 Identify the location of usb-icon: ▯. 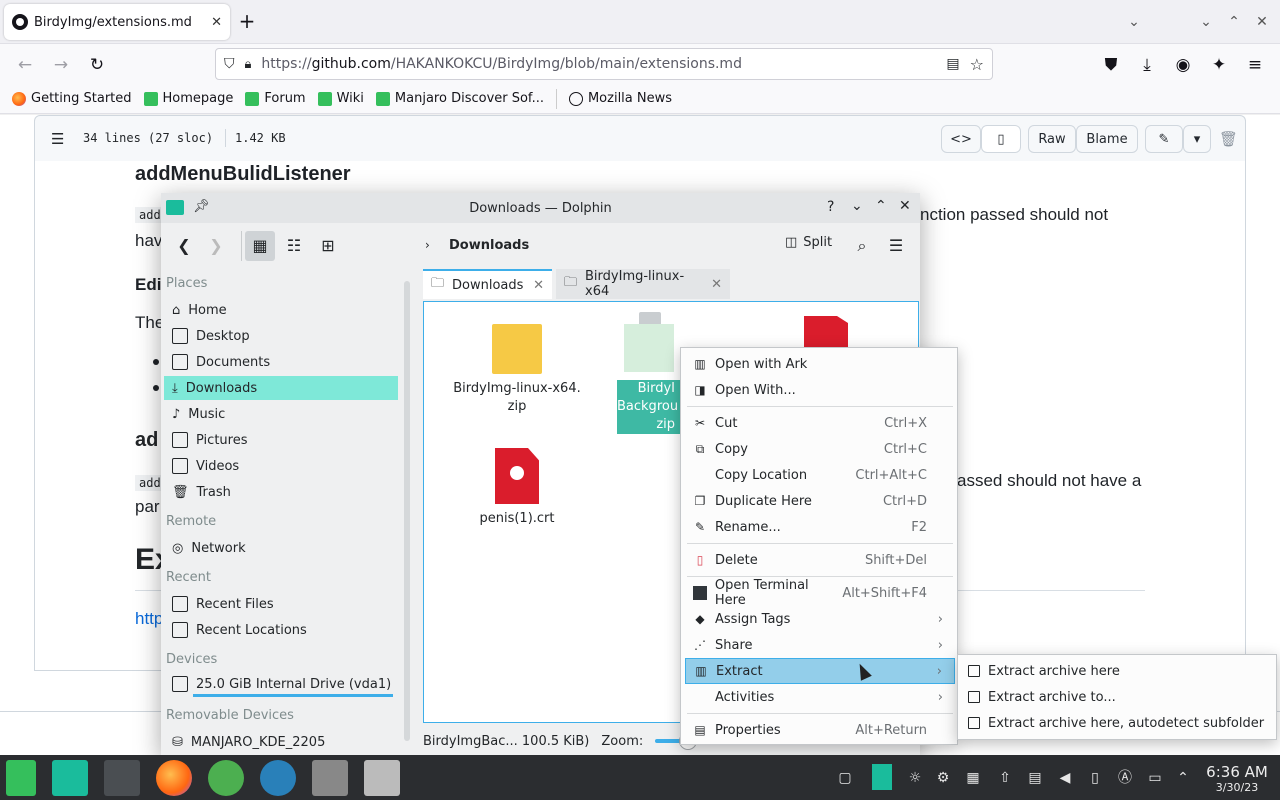
(1095, 778).